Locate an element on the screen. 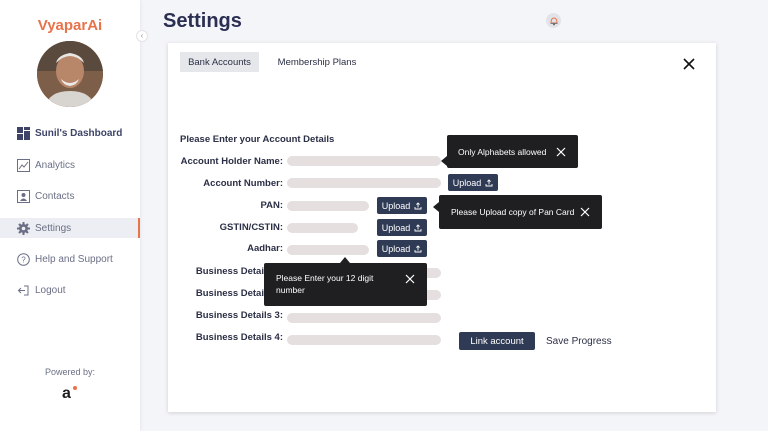  analytics-chart-icon is located at coordinates (23, 165).